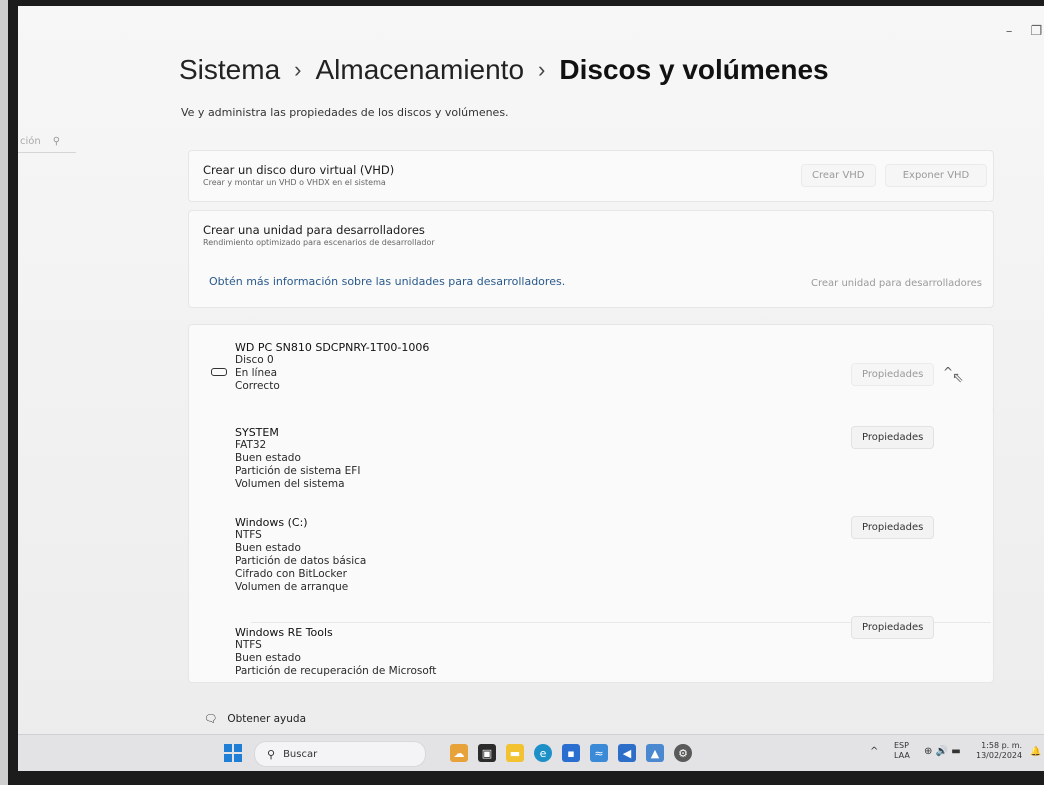  What do you see at coordinates (271, 522) in the screenshot?
I see `volume-name: Windows (C:)` at bounding box center [271, 522].